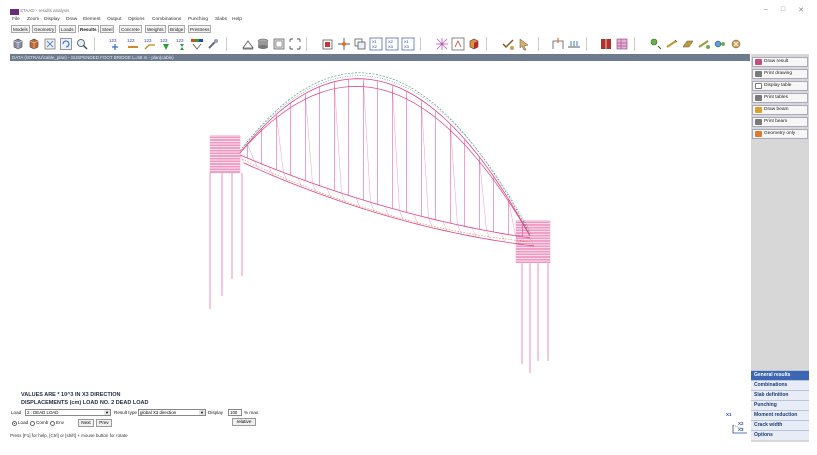 Image resolution: width=817 pixels, height=455 pixels. I want to click on menu-options: Options, so click(136, 19).